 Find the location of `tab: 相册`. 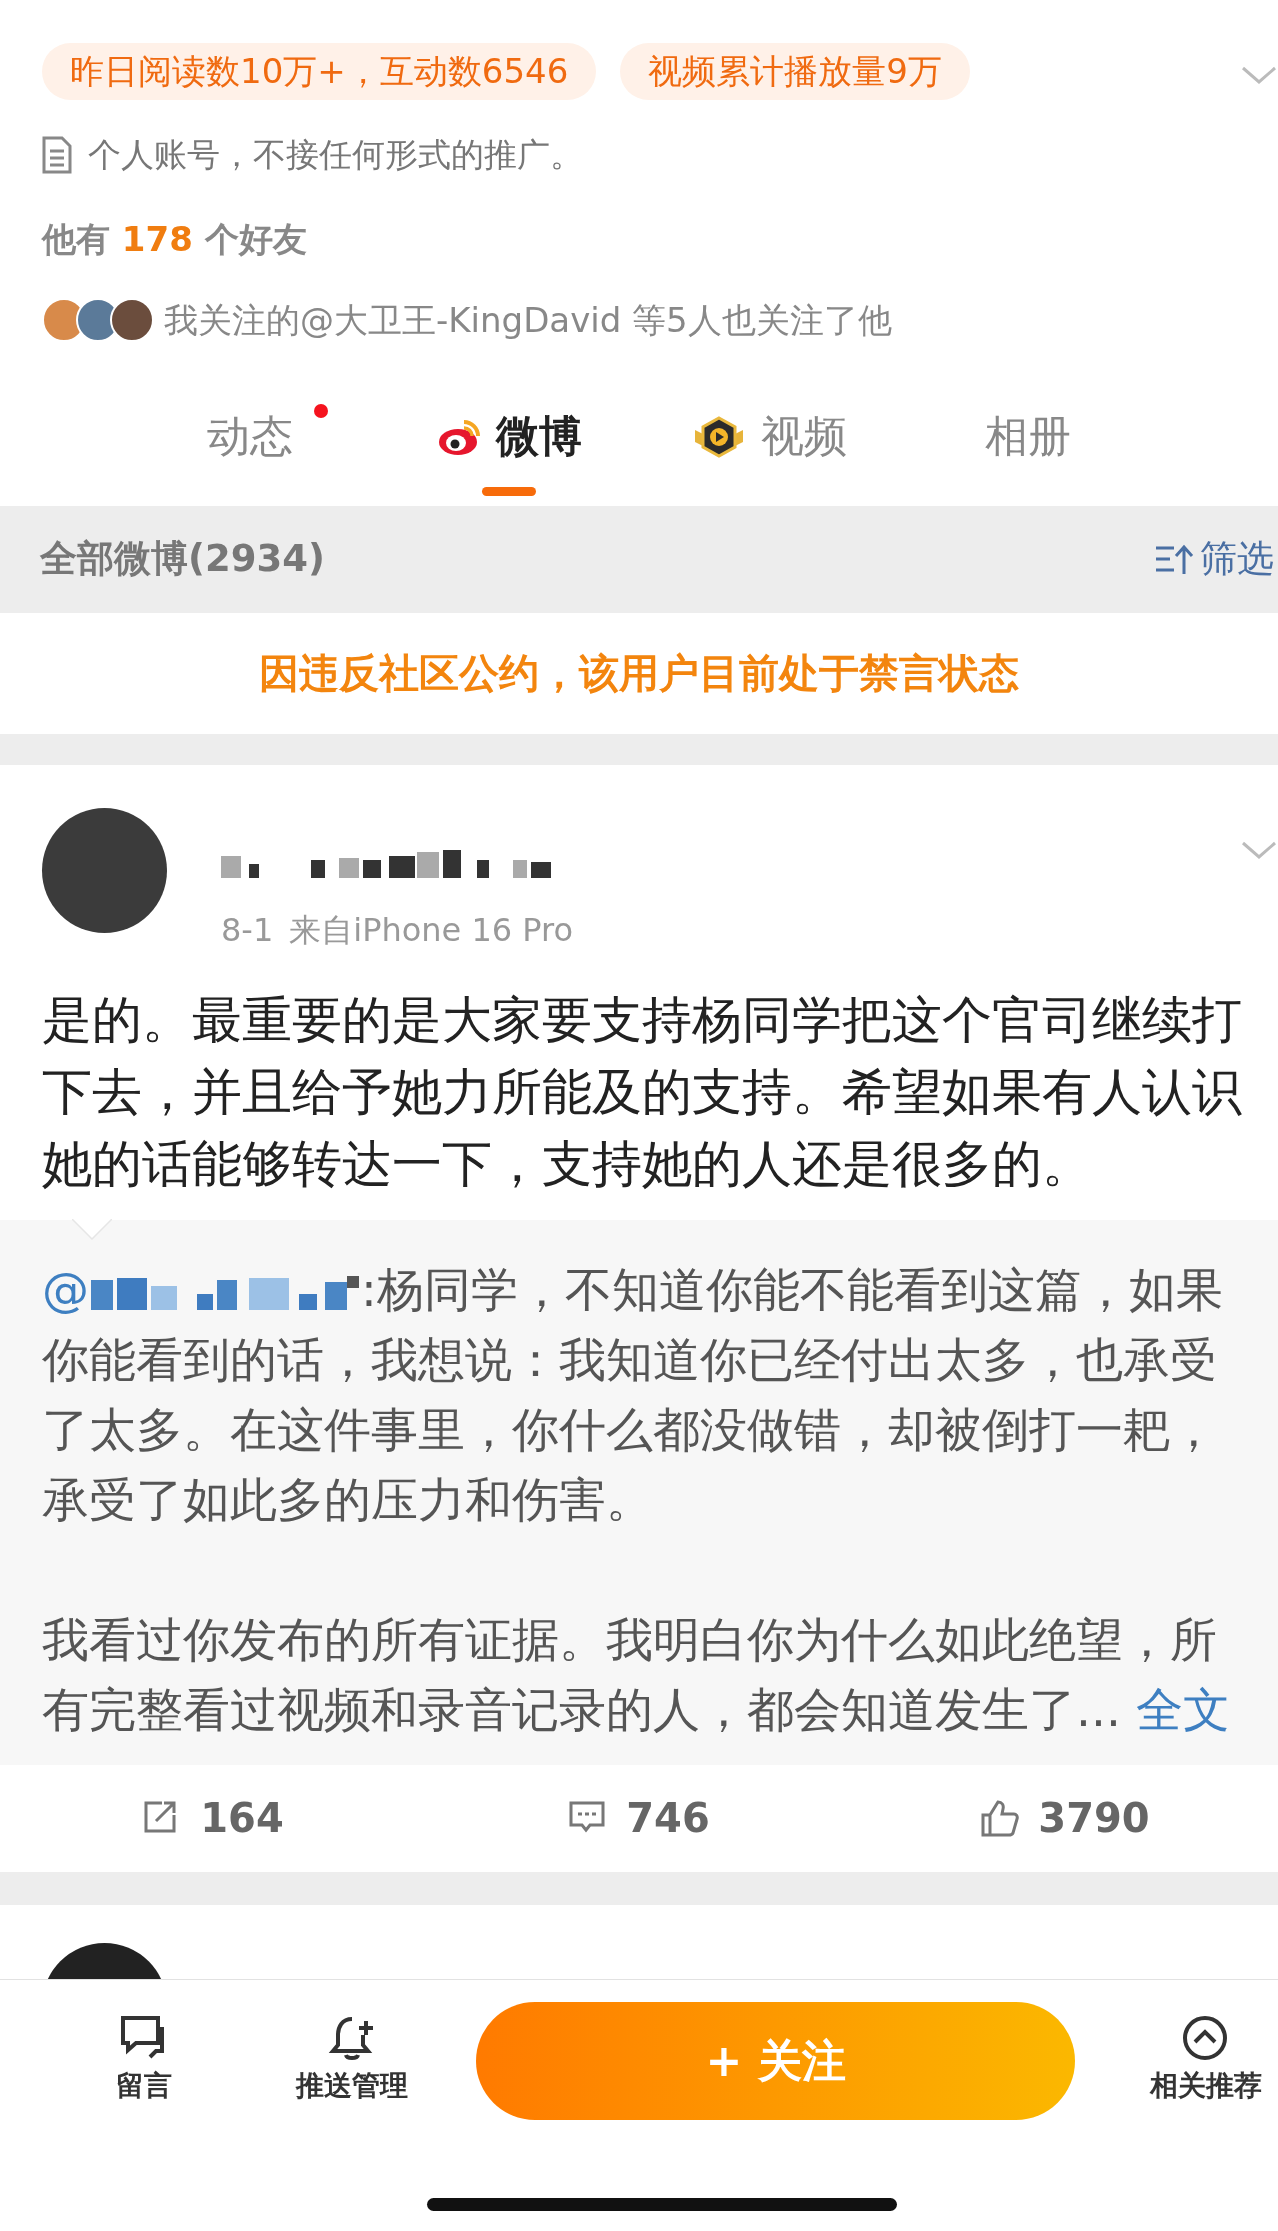

tab: 相册 is located at coordinates (1028, 440).